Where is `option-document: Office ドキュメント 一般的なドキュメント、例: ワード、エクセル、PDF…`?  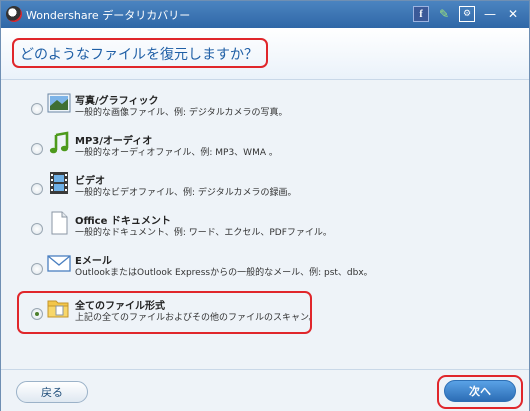
option-document: Office ドキュメント 一般的なドキュメント、例: ワード、エクセル、PDF… is located at coordinates (259, 231).